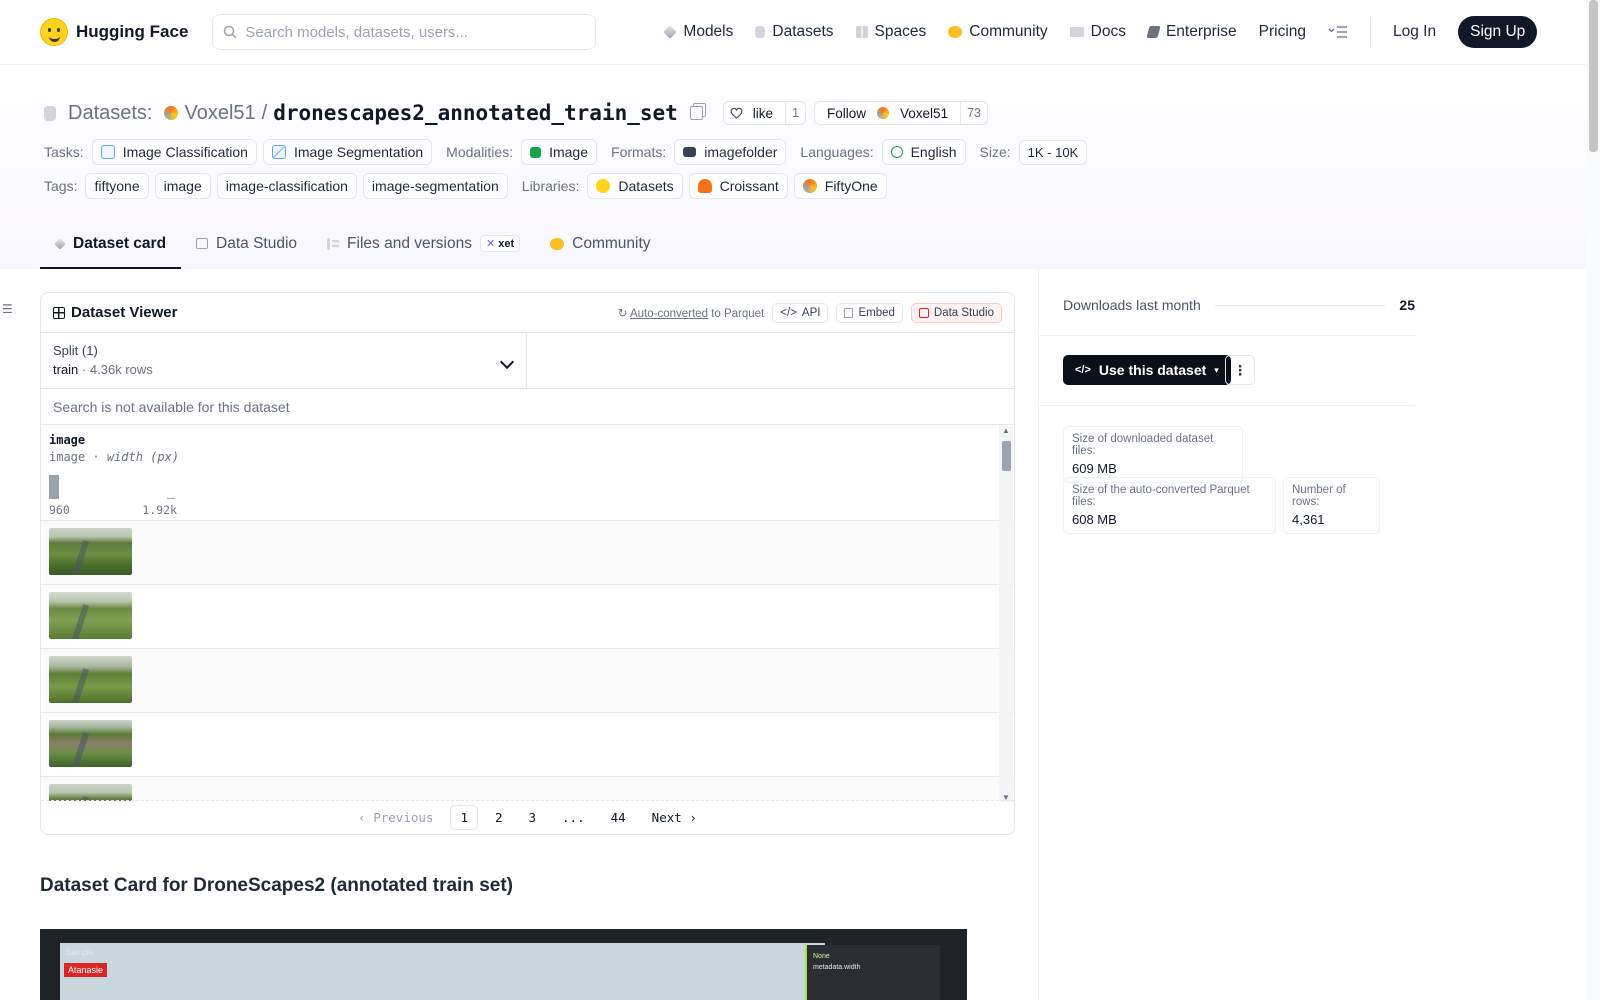 The image size is (1600, 1000). What do you see at coordinates (890, 32) in the screenshot?
I see `nav-spaces: Spaces` at bounding box center [890, 32].